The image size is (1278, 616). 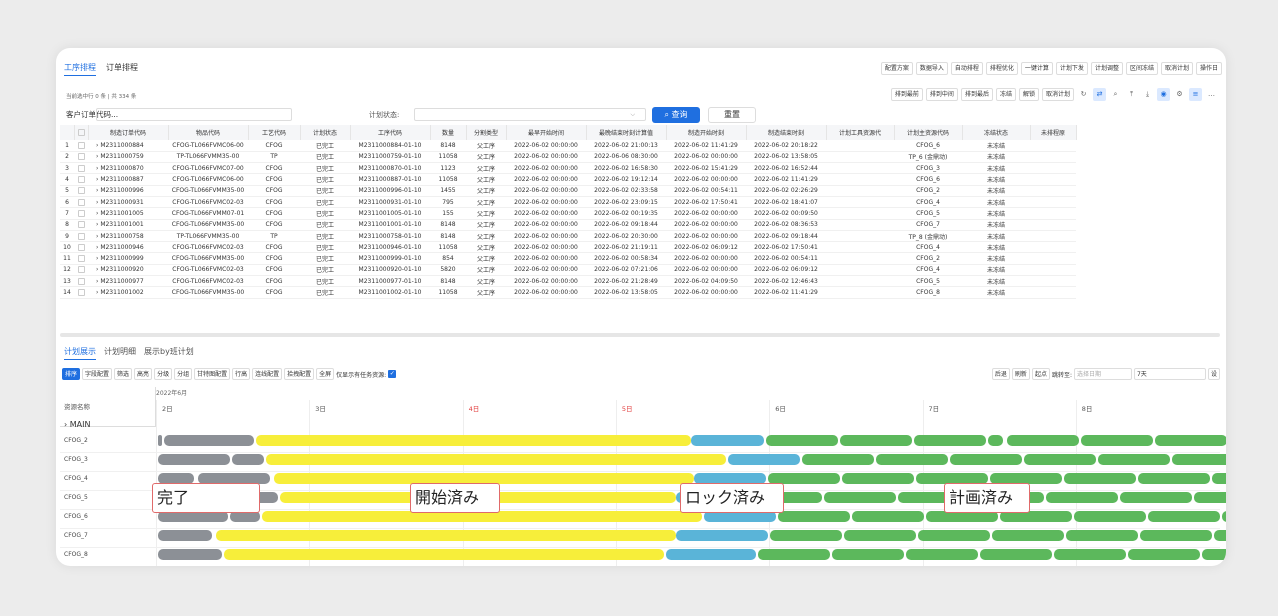 I want to click on table-cell: 3, so click(x=67, y=168).